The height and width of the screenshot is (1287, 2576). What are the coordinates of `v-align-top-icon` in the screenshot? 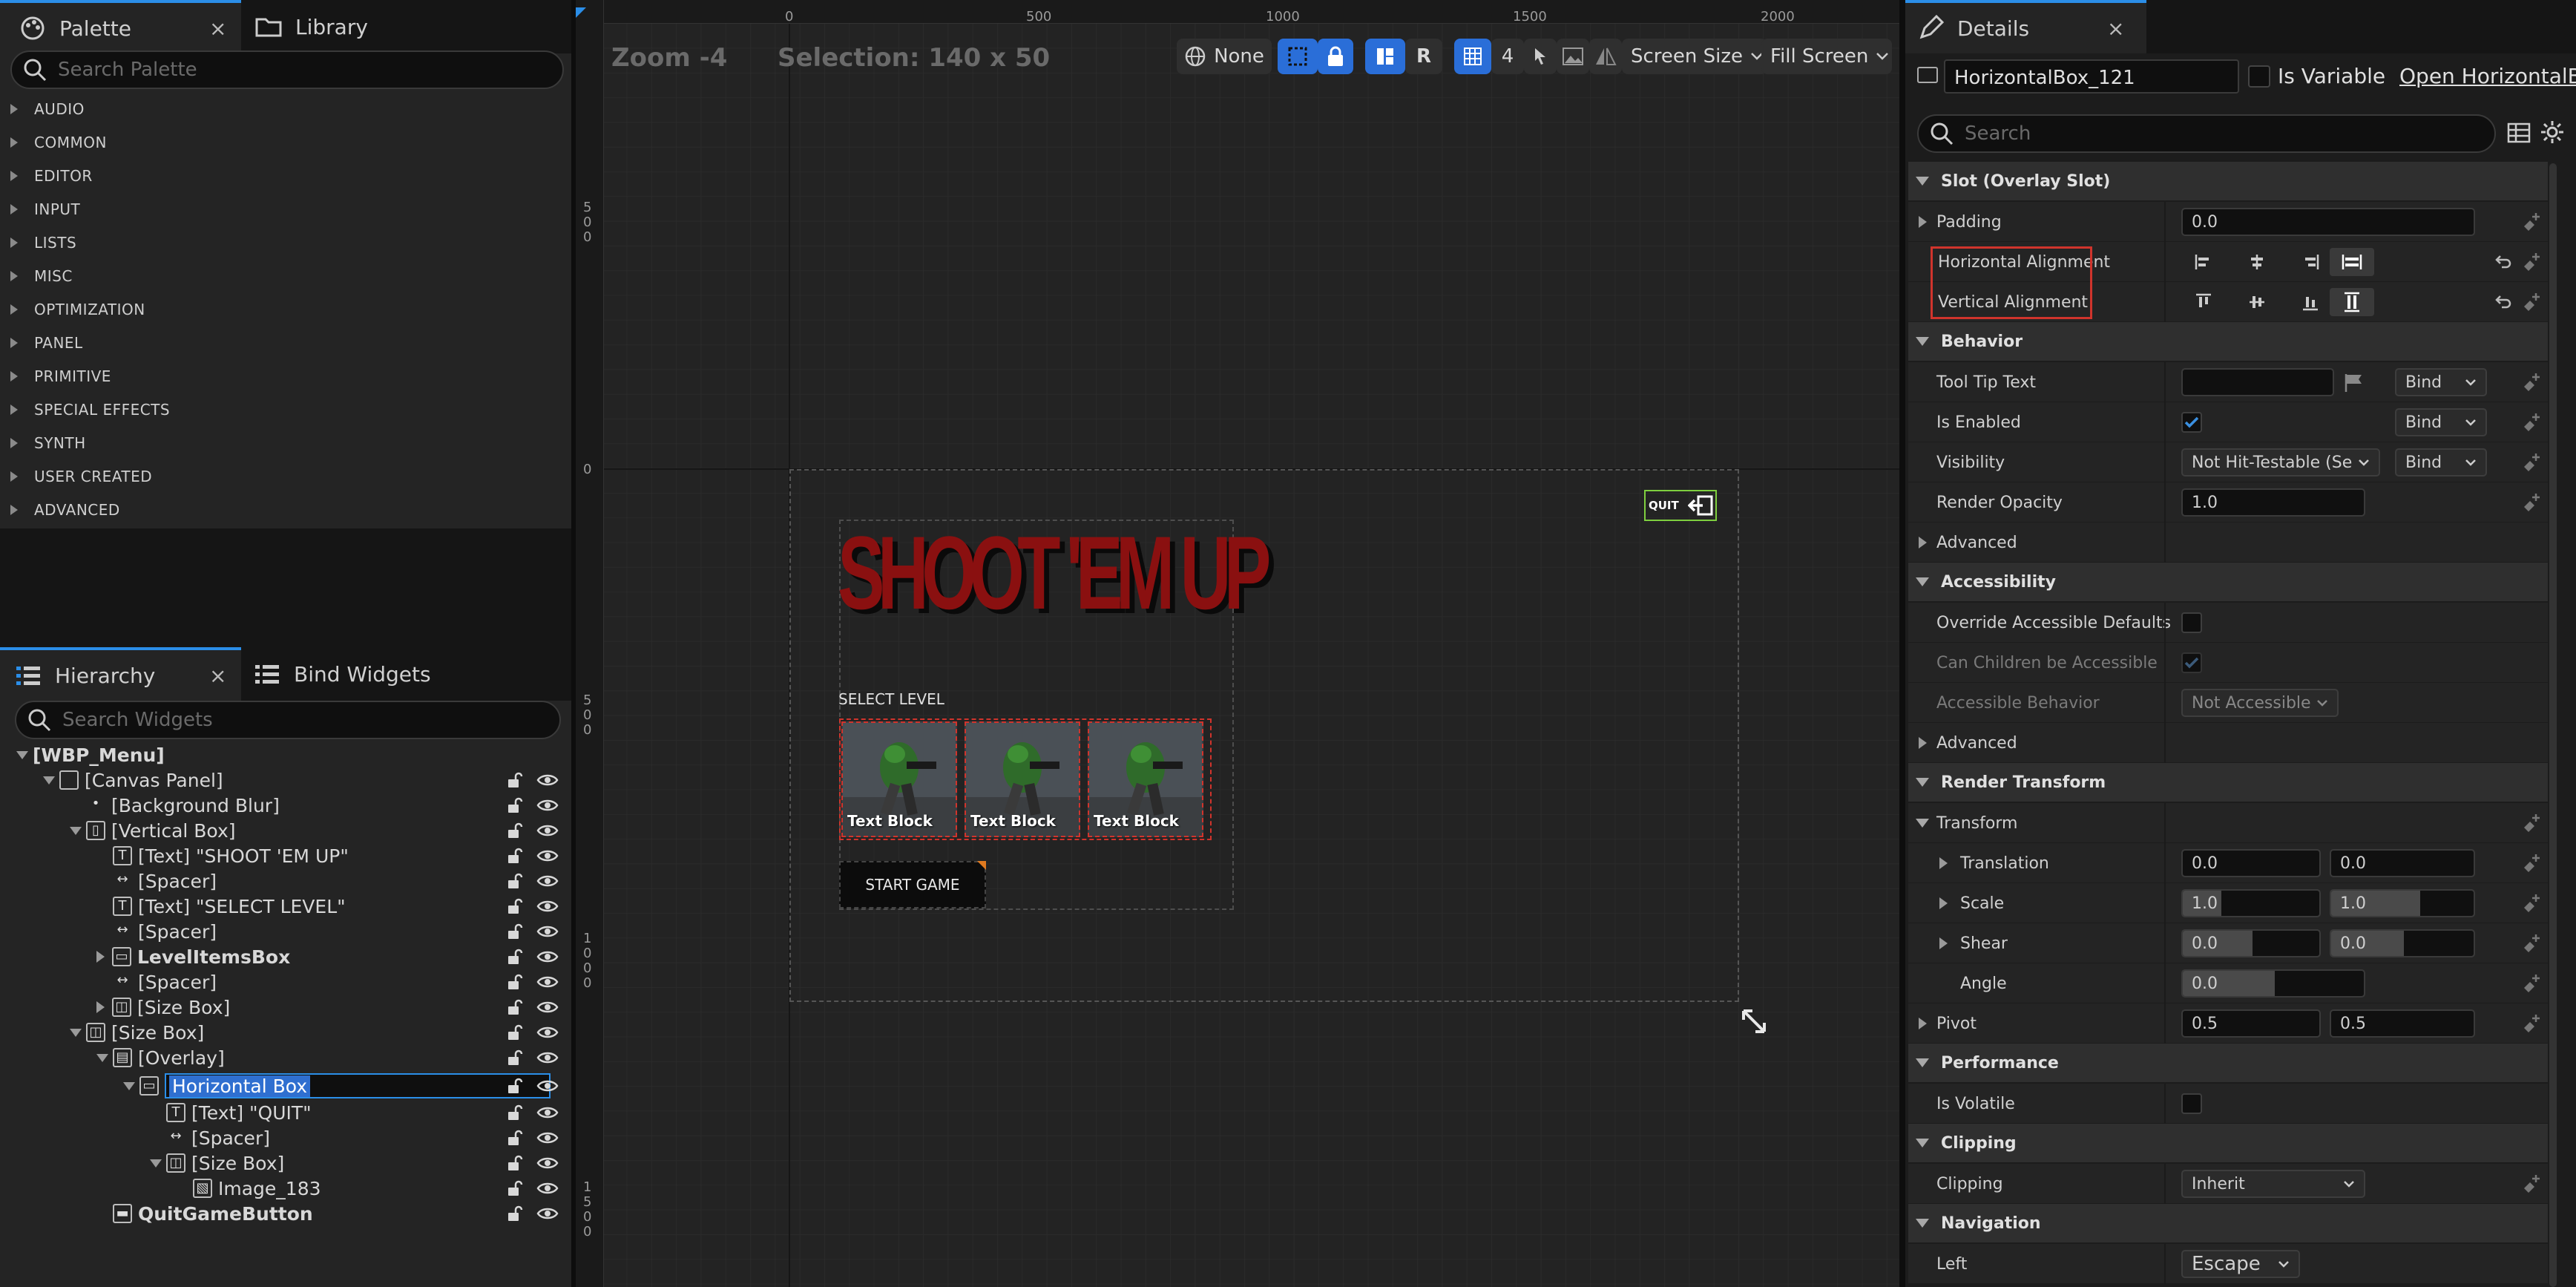 It's located at (2203, 302).